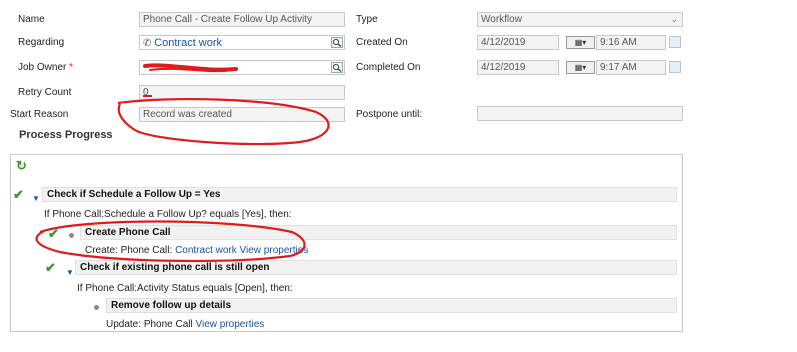 The height and width of the screenshot is (352, 797). I want to click on required-marker: *, so click(71, 67).